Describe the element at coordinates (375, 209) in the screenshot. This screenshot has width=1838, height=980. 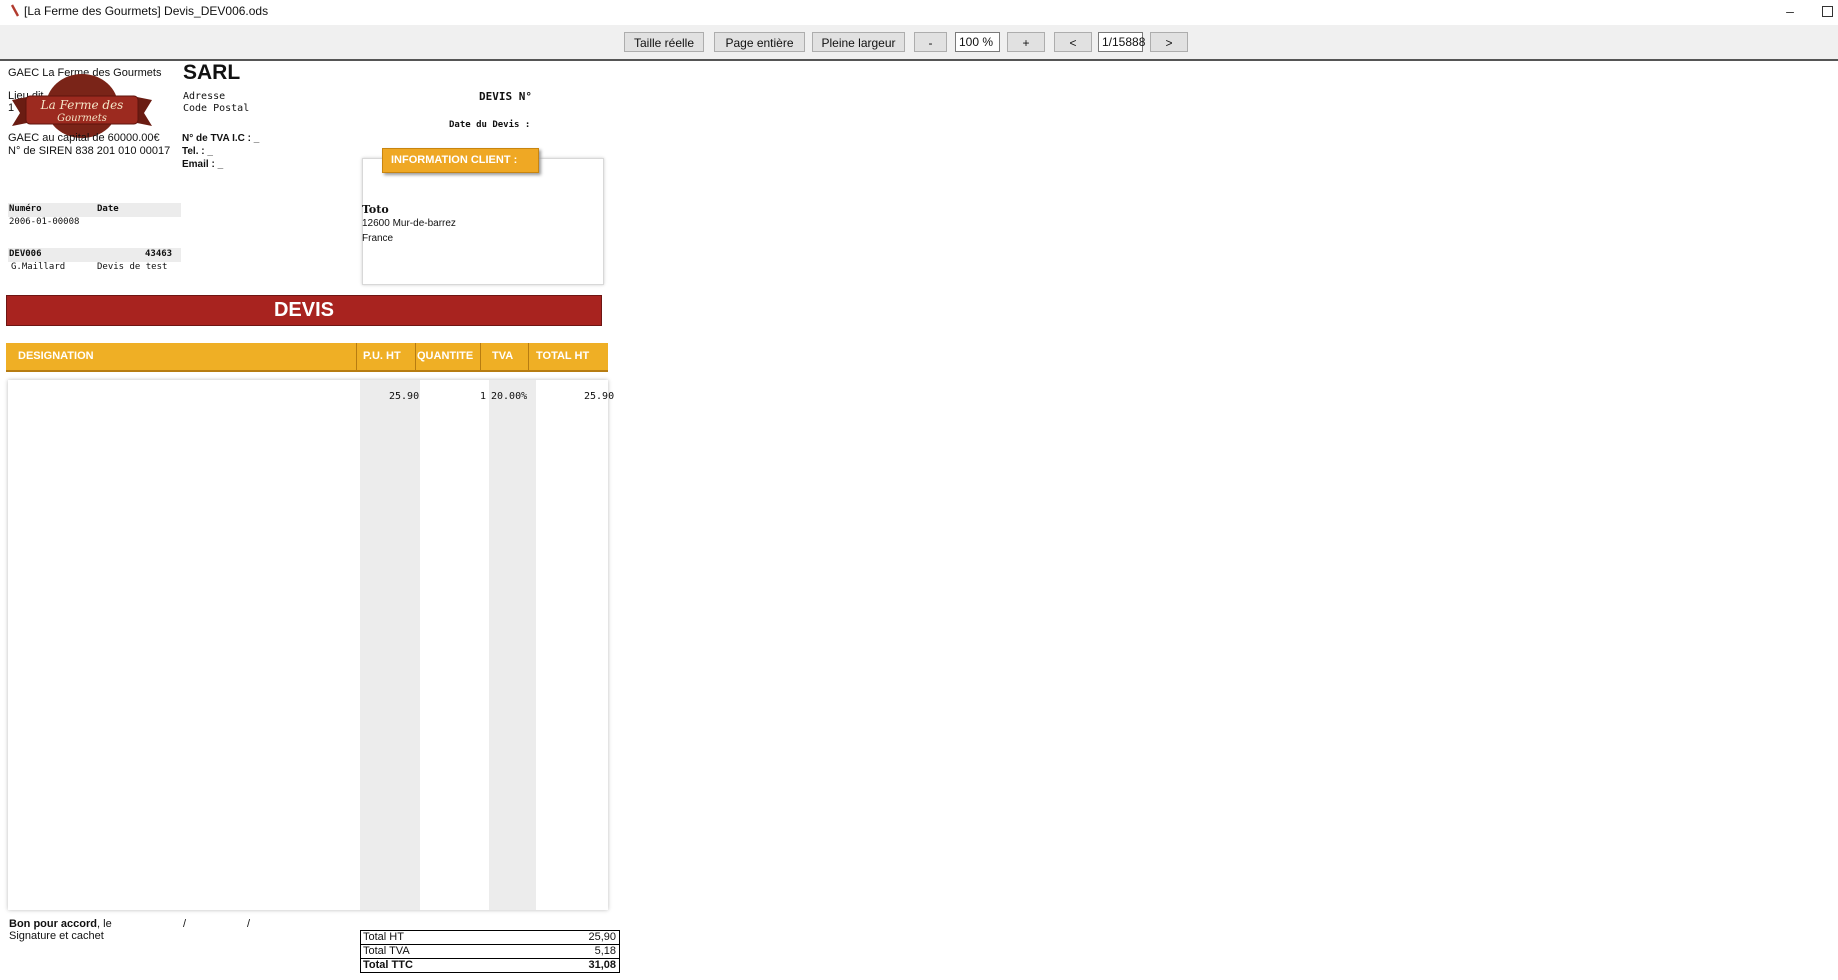
I see `client-name: Toto` at that location.